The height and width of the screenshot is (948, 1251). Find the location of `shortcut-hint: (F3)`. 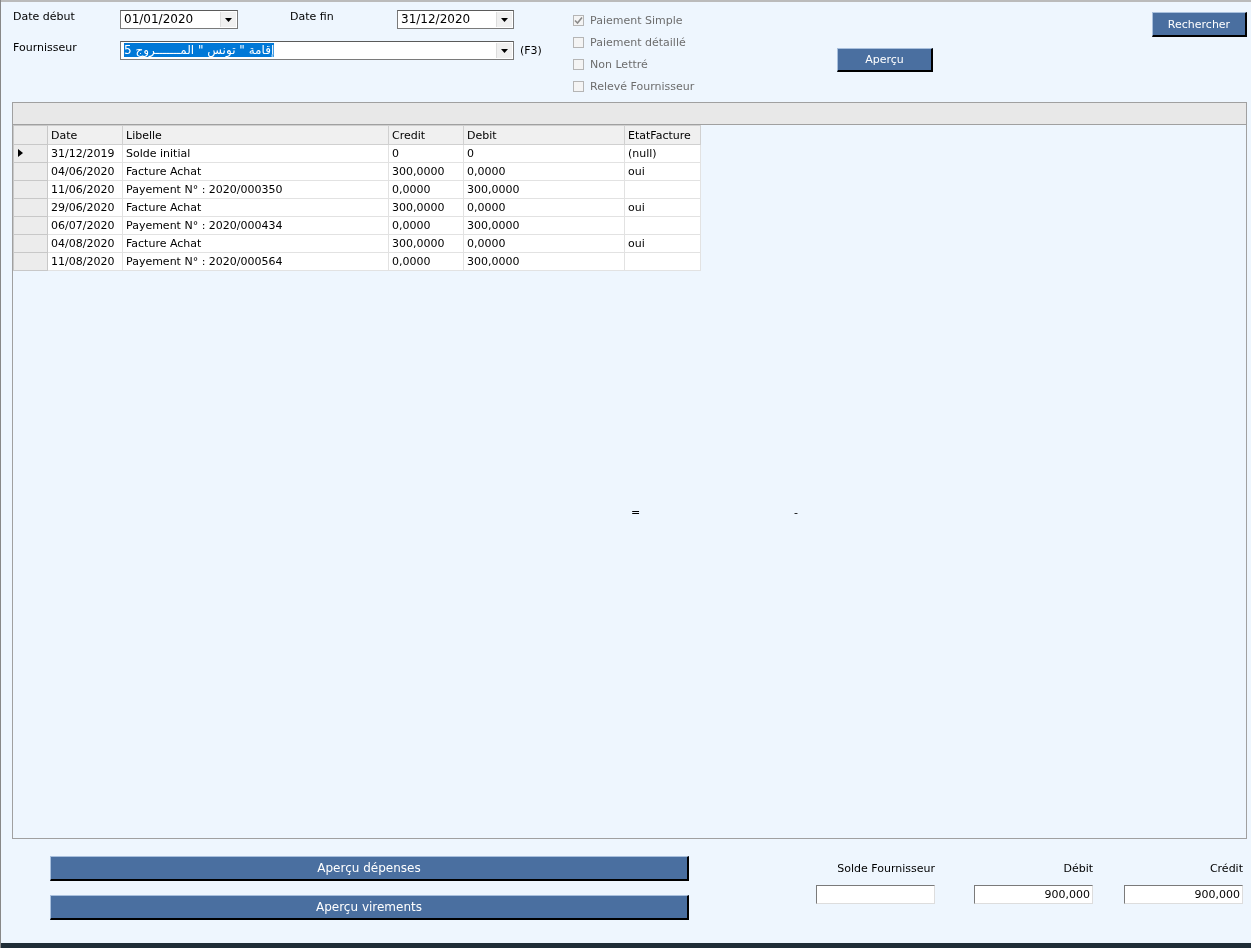

shortcut-hint: (F3) is located at coordinates (531, 50).